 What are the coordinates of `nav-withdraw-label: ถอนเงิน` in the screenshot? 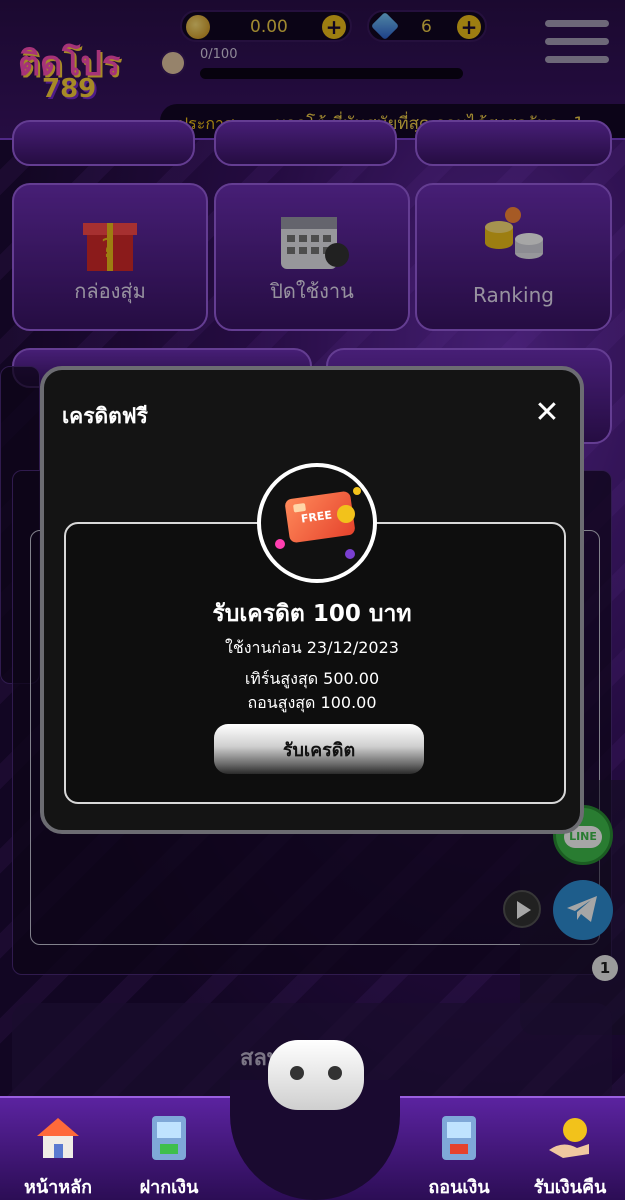 It's located at (459, 1187).